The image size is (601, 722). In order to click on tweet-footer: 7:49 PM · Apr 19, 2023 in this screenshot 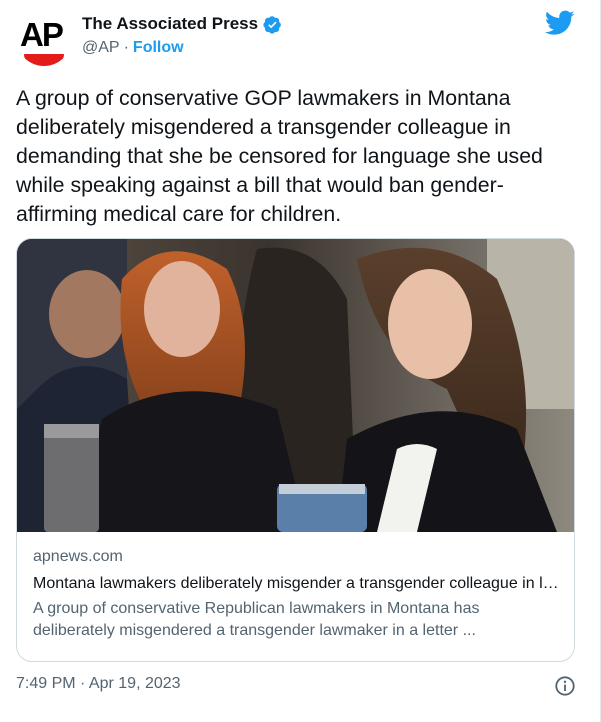, I will do `click(296, 686)`.